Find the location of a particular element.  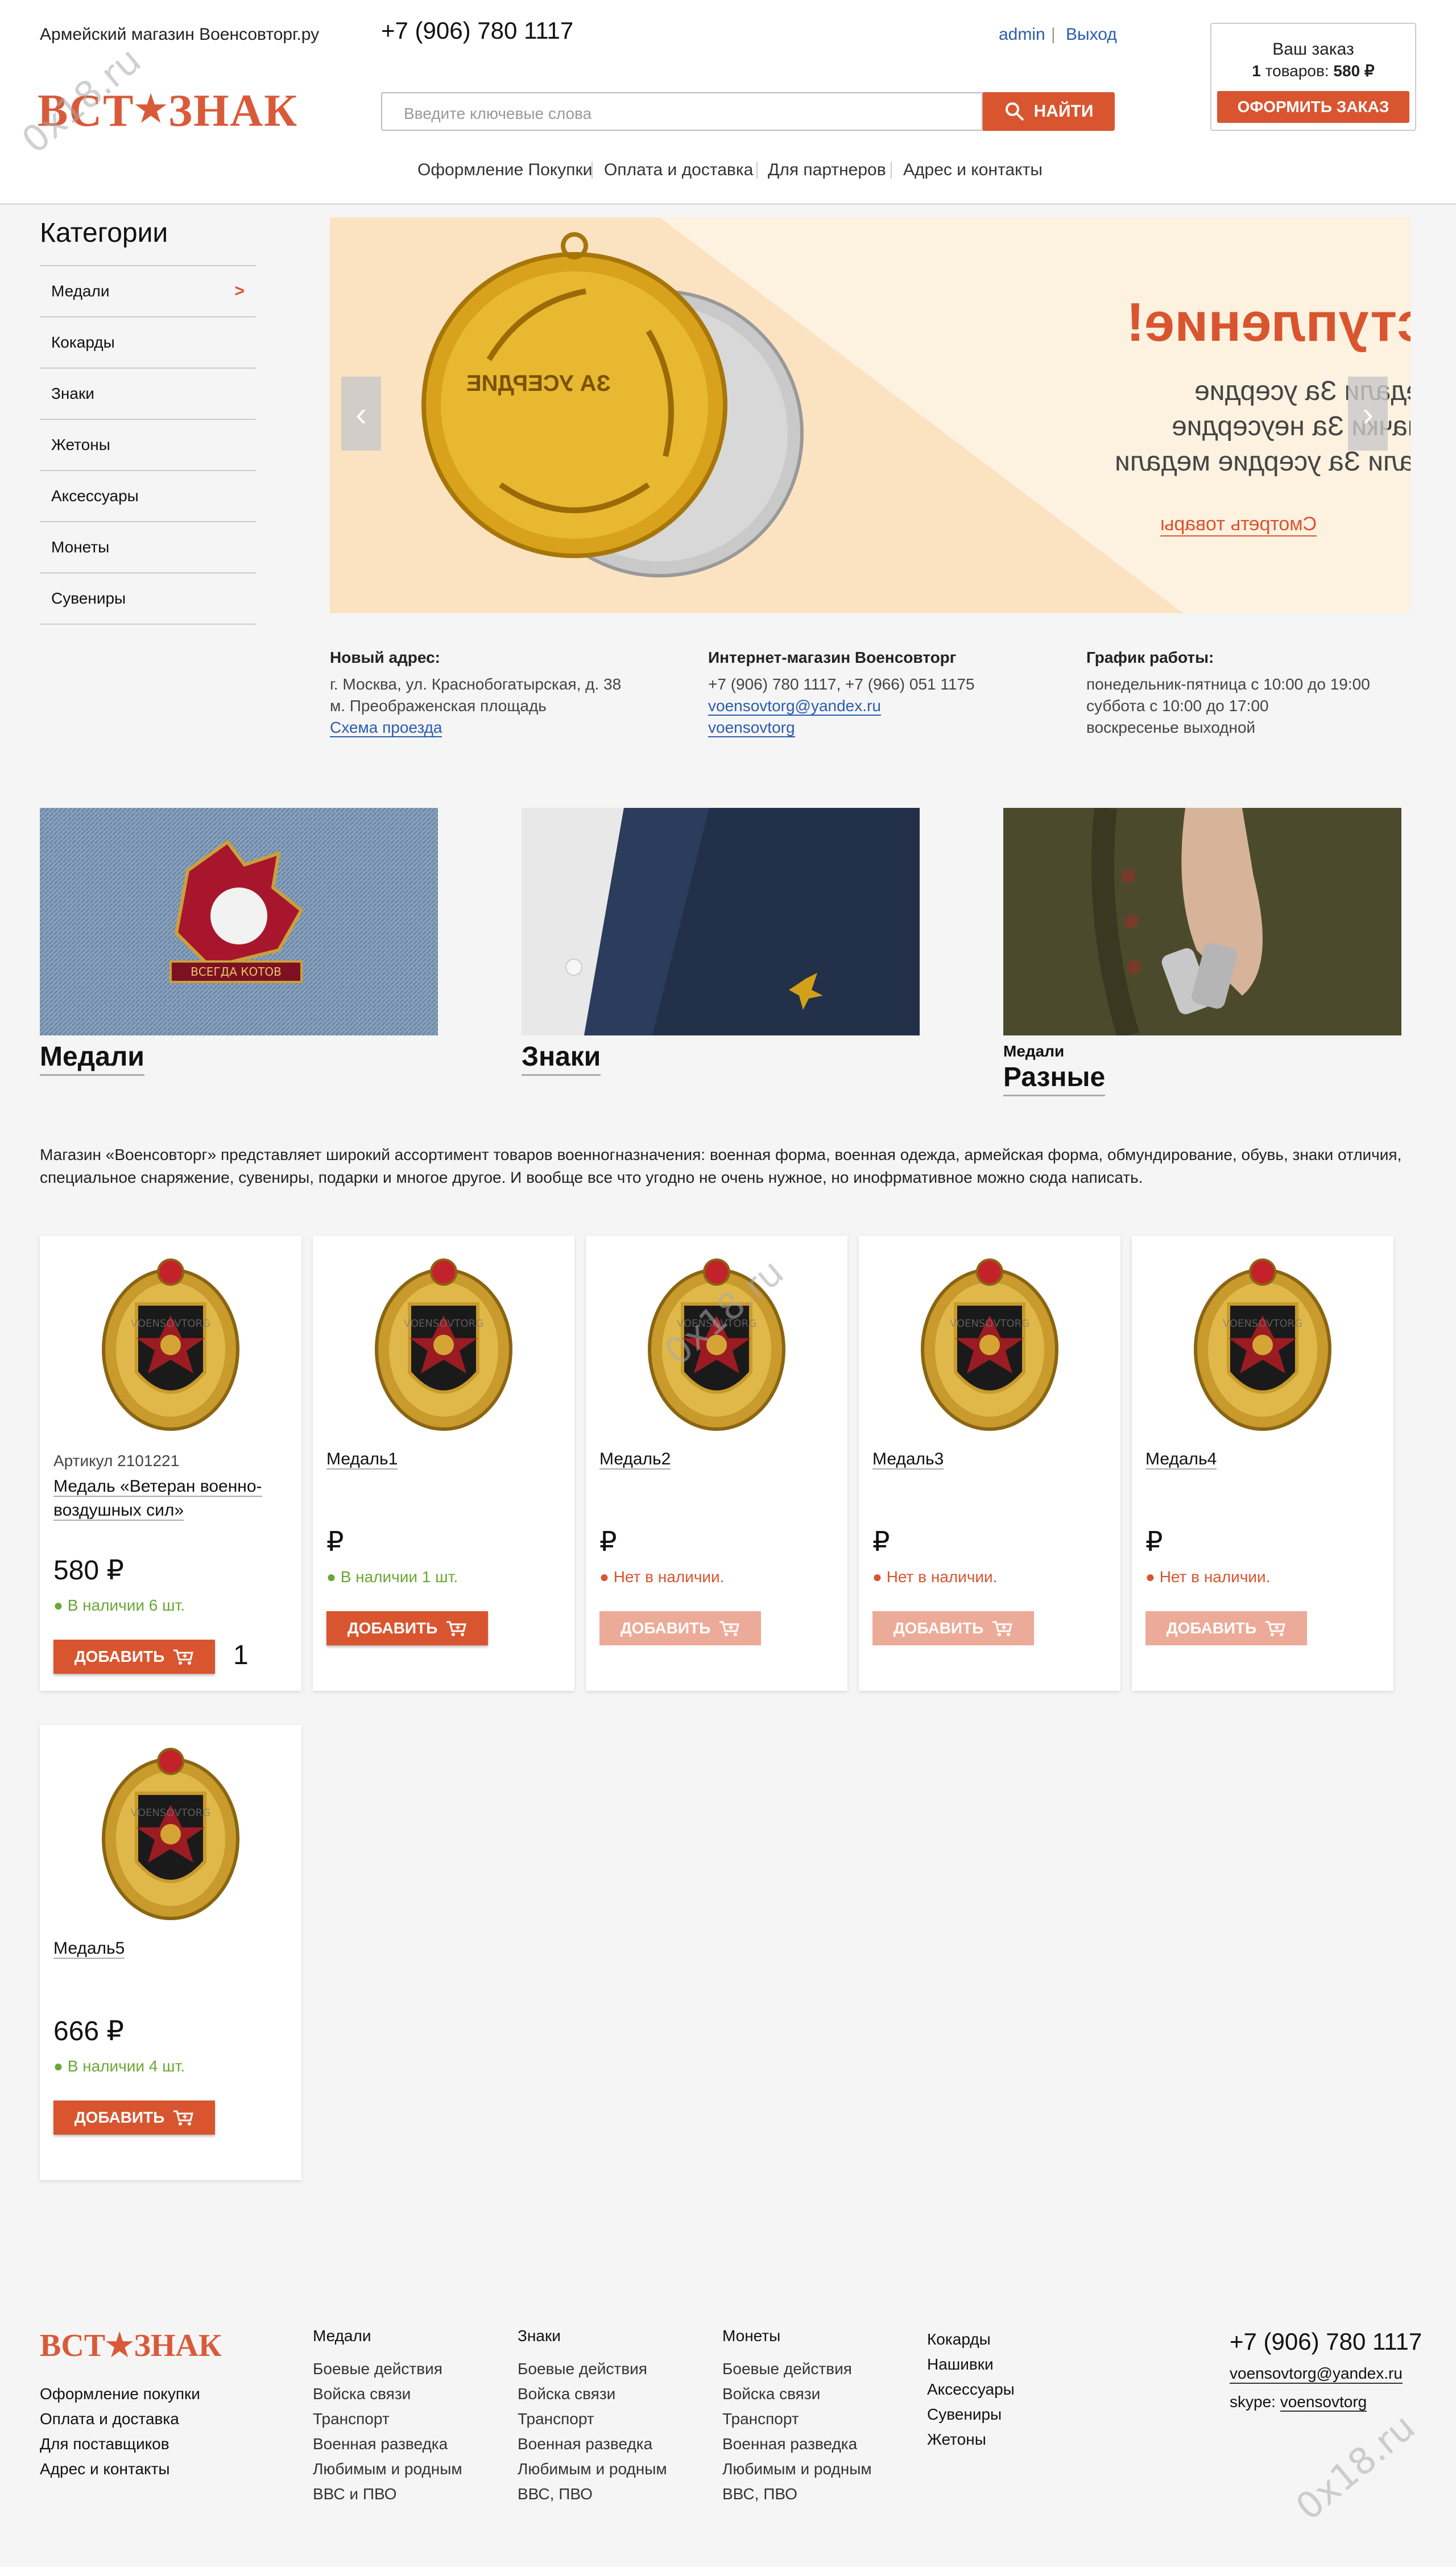

shop-email-link: voensovtorg@yandex.ru is located at coordinates (794, 706).